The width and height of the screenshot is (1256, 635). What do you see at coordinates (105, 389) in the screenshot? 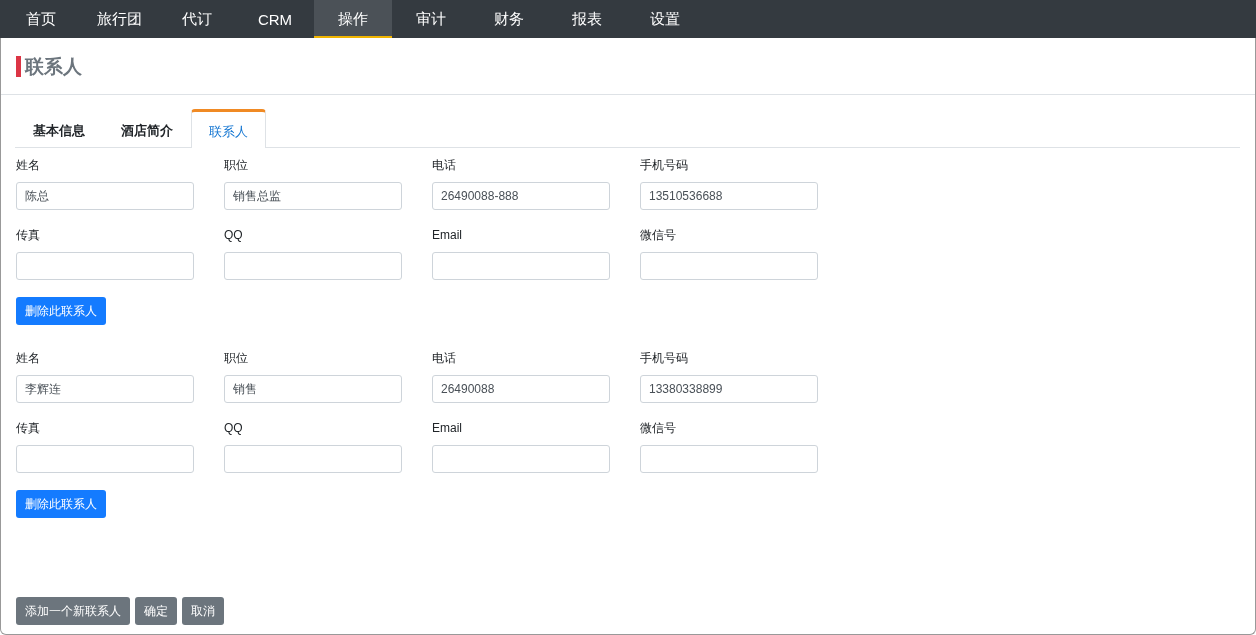
I see `input-field: 李辉连` at bounding box center [105, 389].